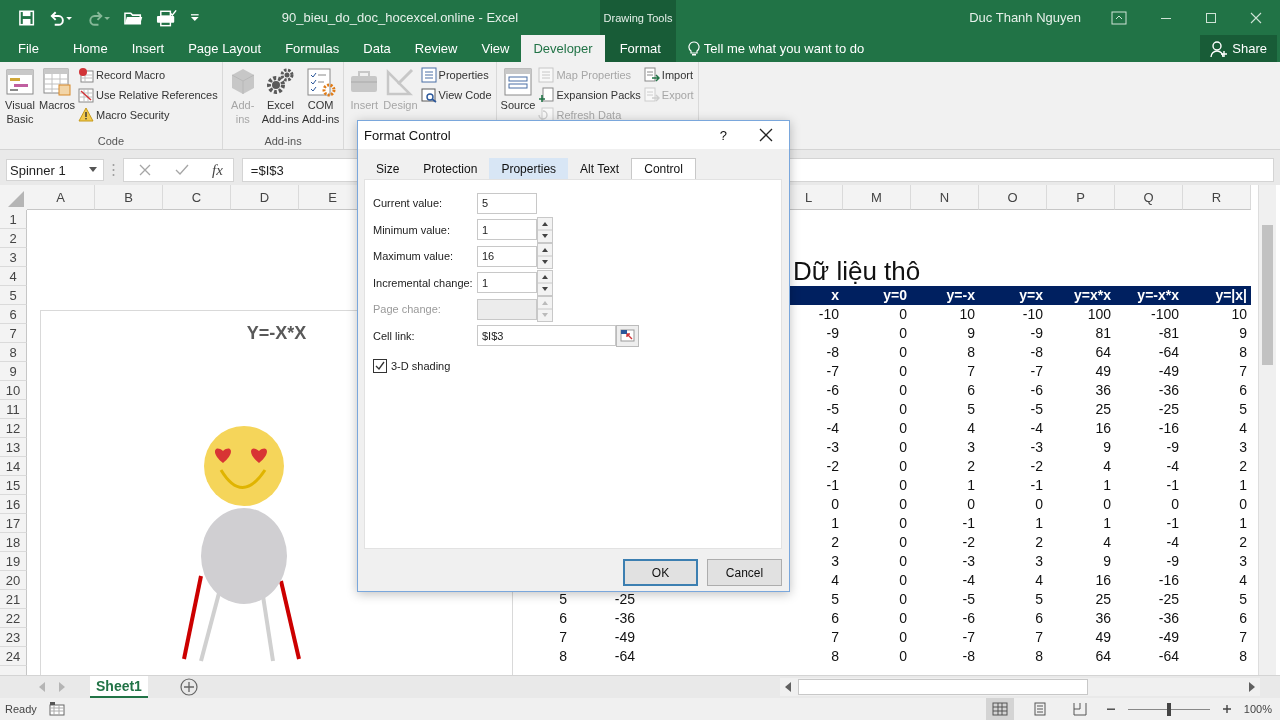 The height and width of the screenshot is (720, 1280). Describe the element at coordinates (21, 709) in the screenshot. I see `status-text: Ready` at that location.